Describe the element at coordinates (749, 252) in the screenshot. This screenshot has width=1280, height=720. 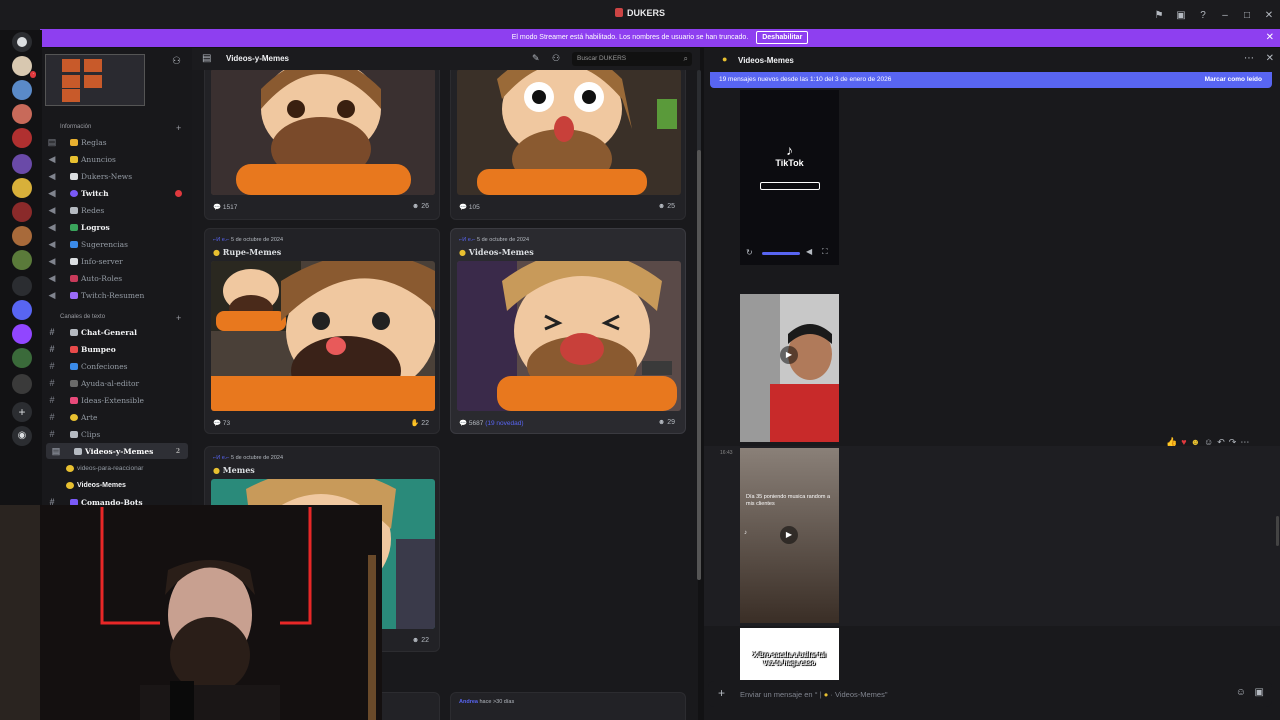
I see `replay-icon: ↻` at that location.